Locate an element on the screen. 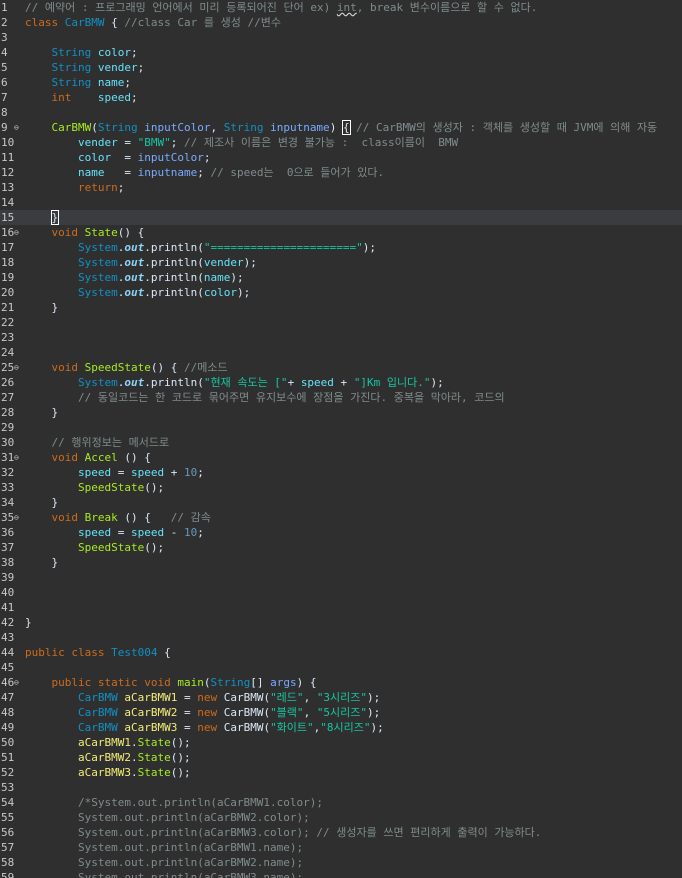  code-line: 29 is located at coordinates (341, 427).